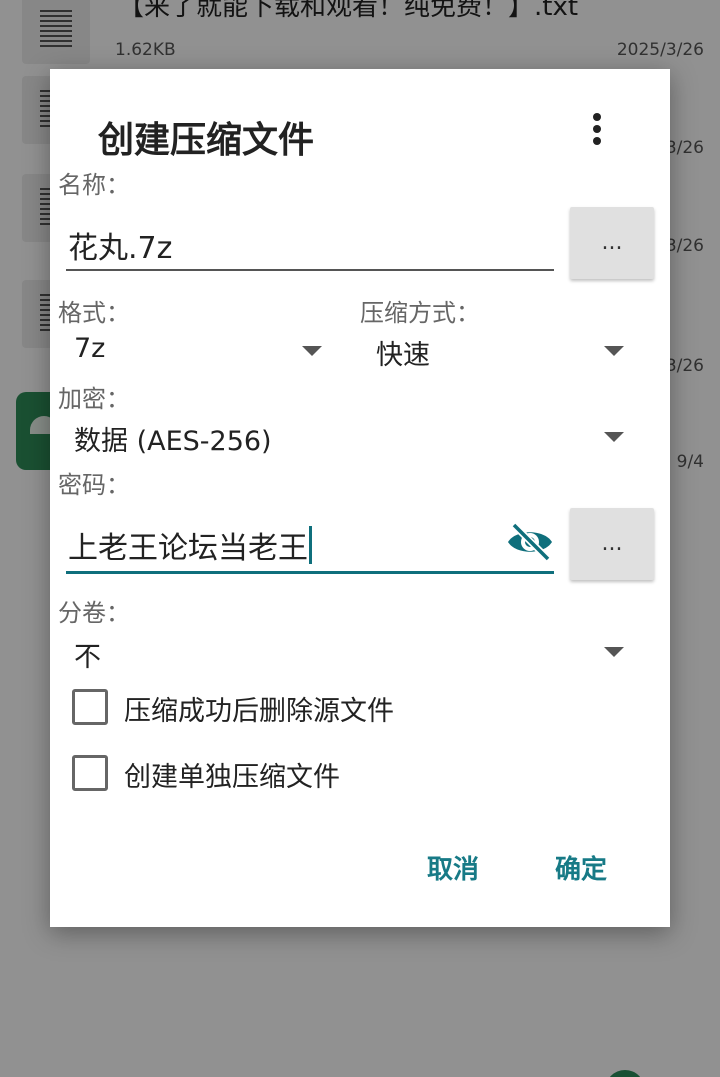 The width and height of the screenshot is (720, 1077). I want to click on split-label: 分卷：, so click(94, 613).